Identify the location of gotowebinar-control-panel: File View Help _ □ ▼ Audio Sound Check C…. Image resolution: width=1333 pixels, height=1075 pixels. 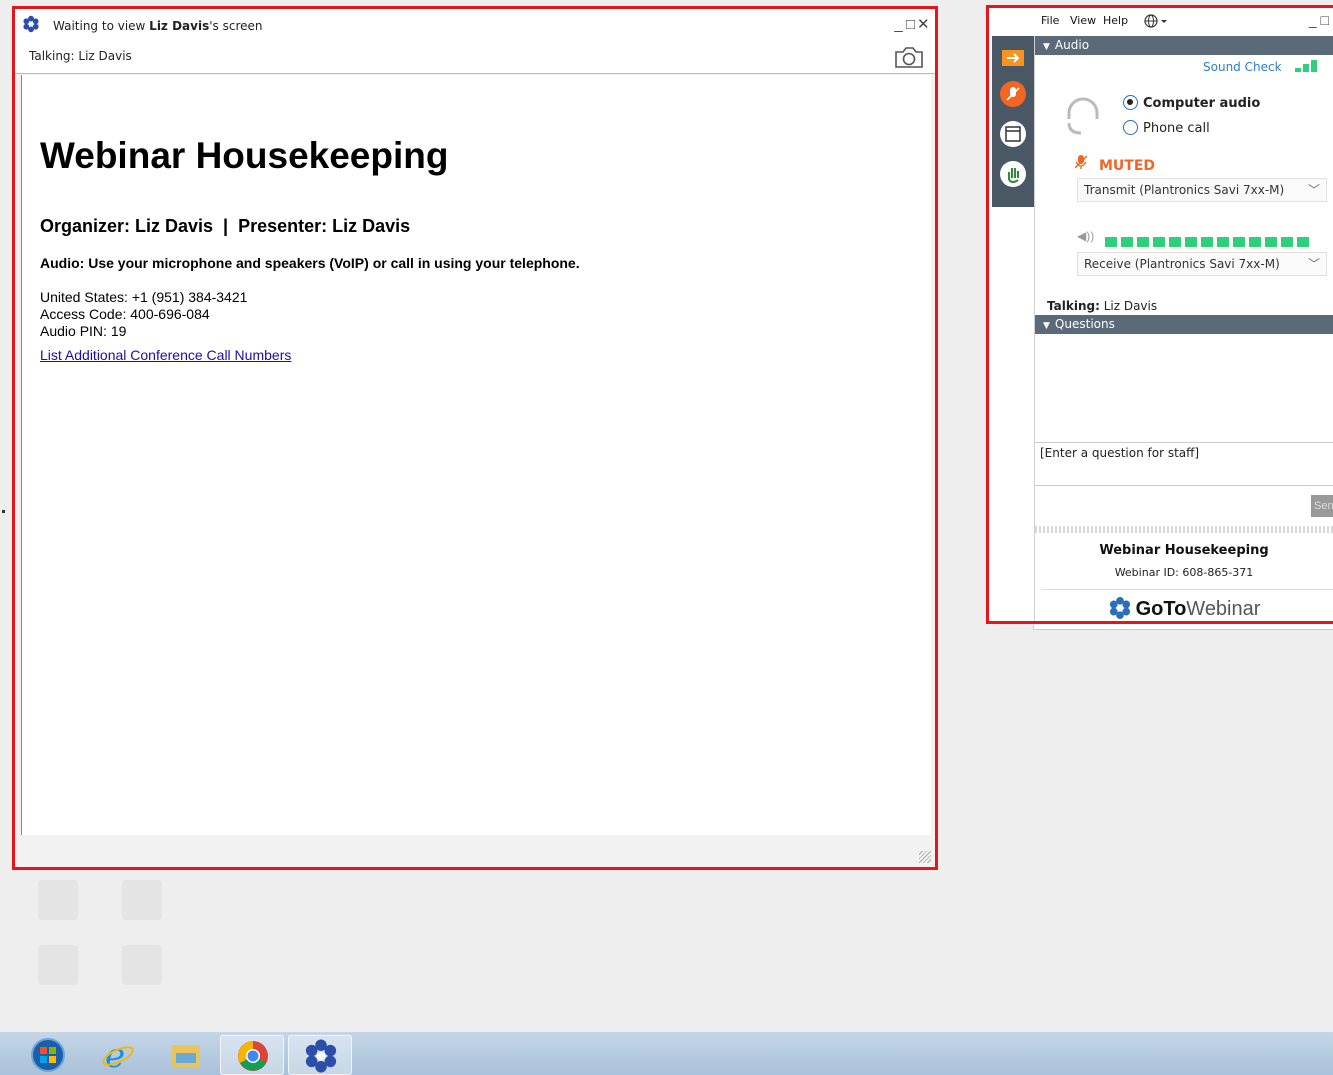
(1159, 314).